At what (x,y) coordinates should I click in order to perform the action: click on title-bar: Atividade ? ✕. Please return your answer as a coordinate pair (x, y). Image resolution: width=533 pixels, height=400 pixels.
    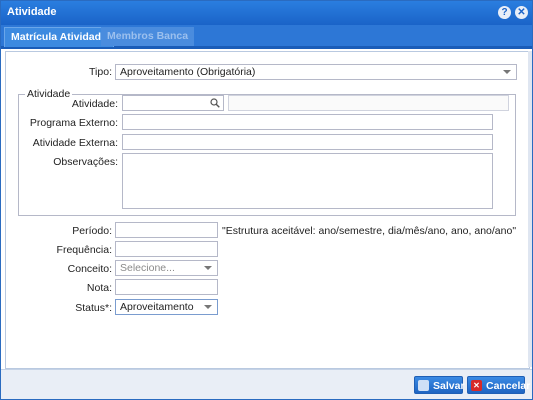
    Looking at the image, I should click on (266, 13).